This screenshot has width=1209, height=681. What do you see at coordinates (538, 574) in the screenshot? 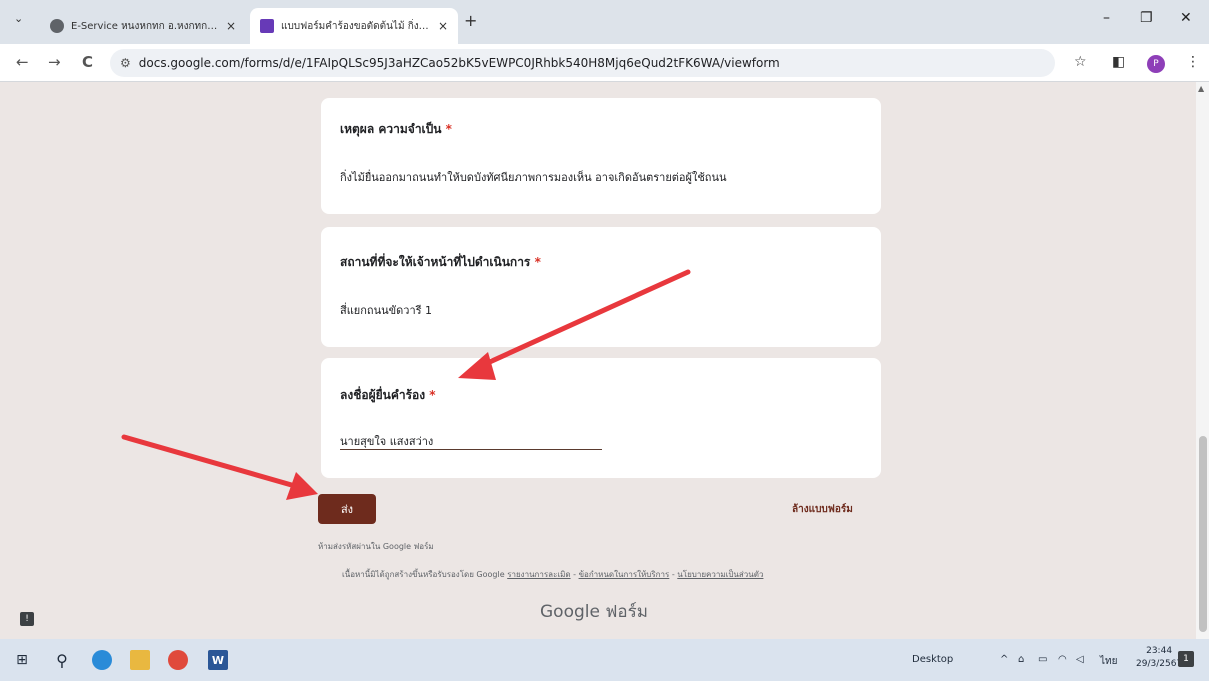
I see `report-abuse-link: รายงานการละเมิด` at bounding box center [538, 574].